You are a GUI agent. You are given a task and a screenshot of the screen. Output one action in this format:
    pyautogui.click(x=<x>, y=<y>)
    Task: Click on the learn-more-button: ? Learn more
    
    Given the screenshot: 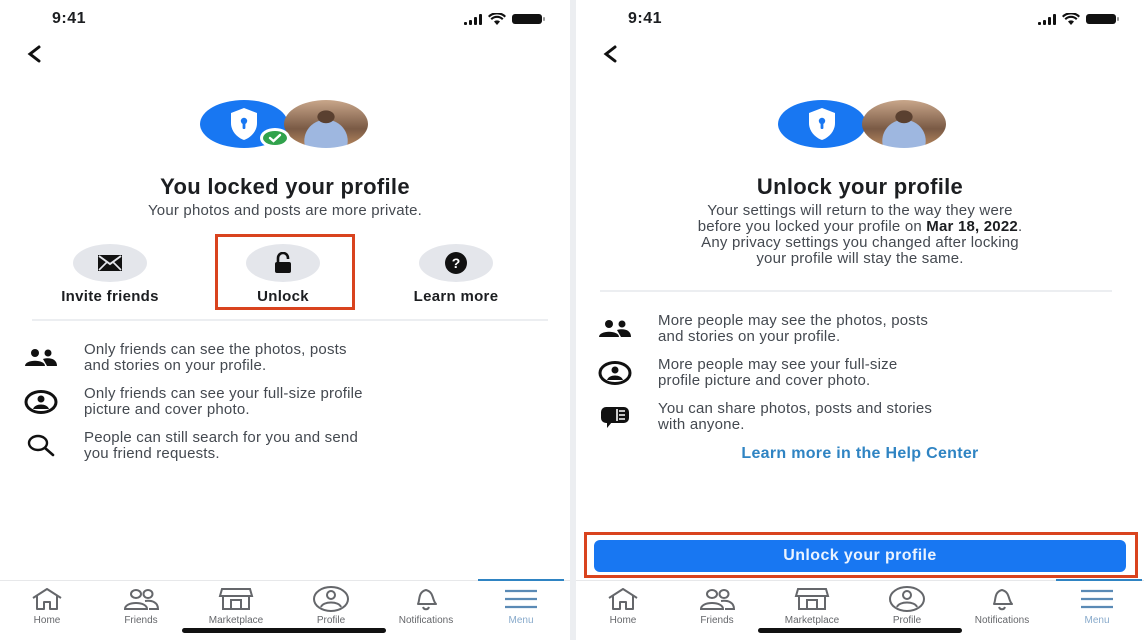 What is the action you would take?
    pyautogui.click(x=456, y=273)
    